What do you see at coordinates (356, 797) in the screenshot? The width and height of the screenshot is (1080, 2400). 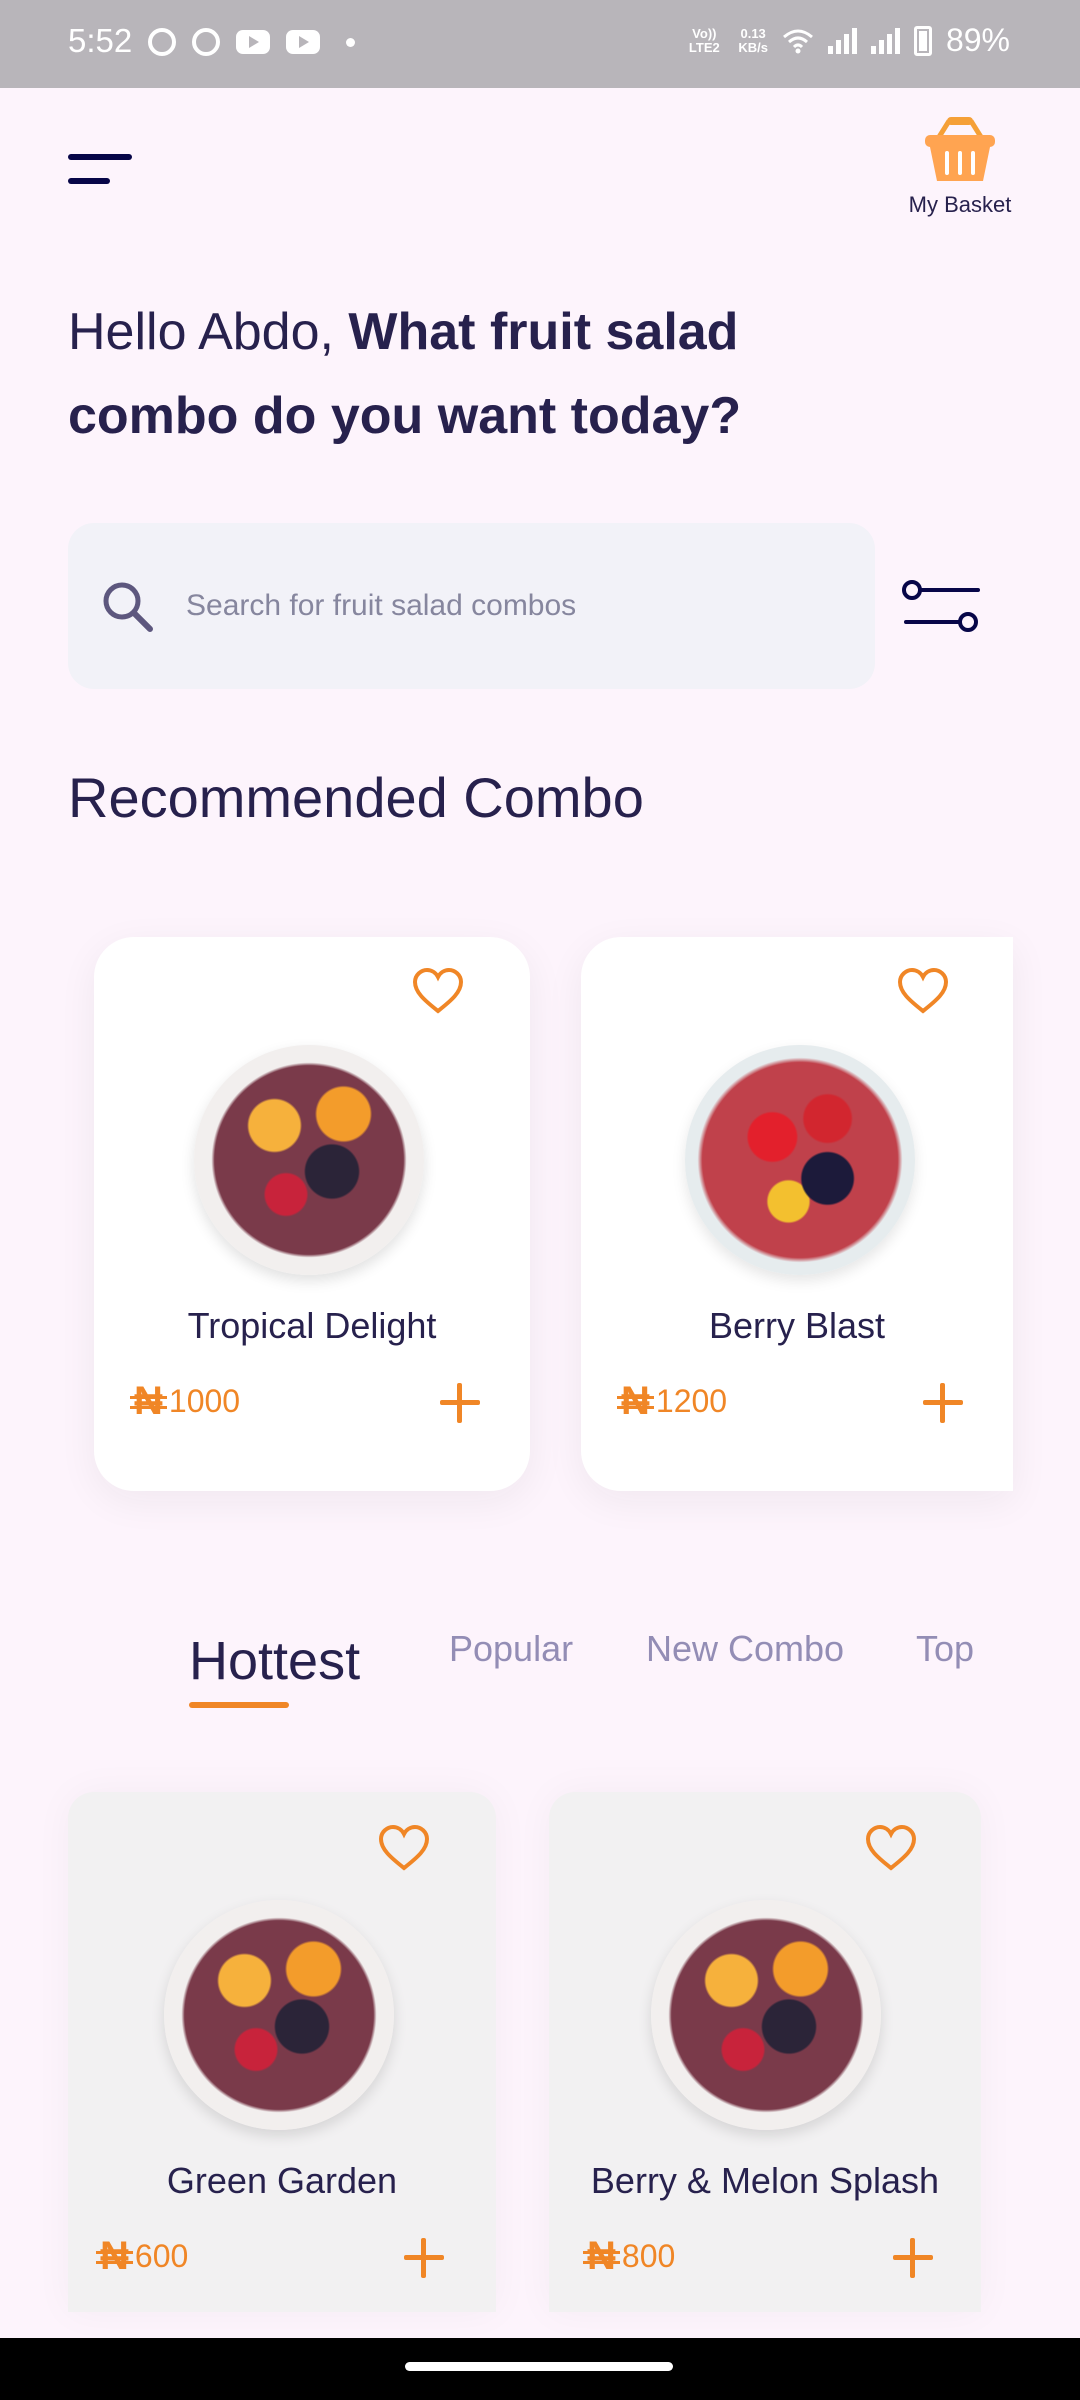 I see `recommended-title: Recommended Combo` at bounding box center [356, 797].